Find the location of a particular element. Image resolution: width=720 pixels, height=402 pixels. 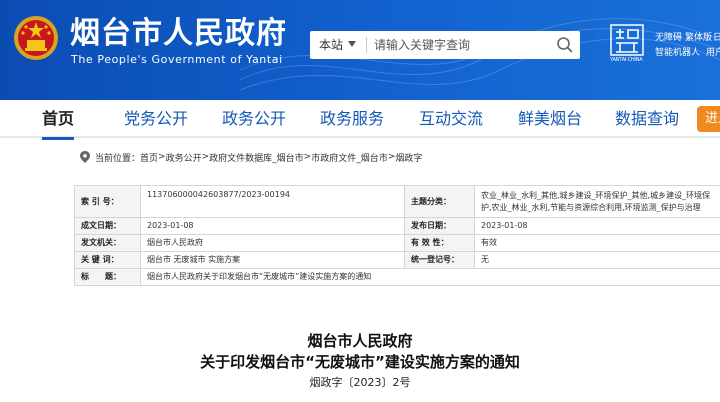

issuer-label: 发文机关： is located at coordinates (107, 243).